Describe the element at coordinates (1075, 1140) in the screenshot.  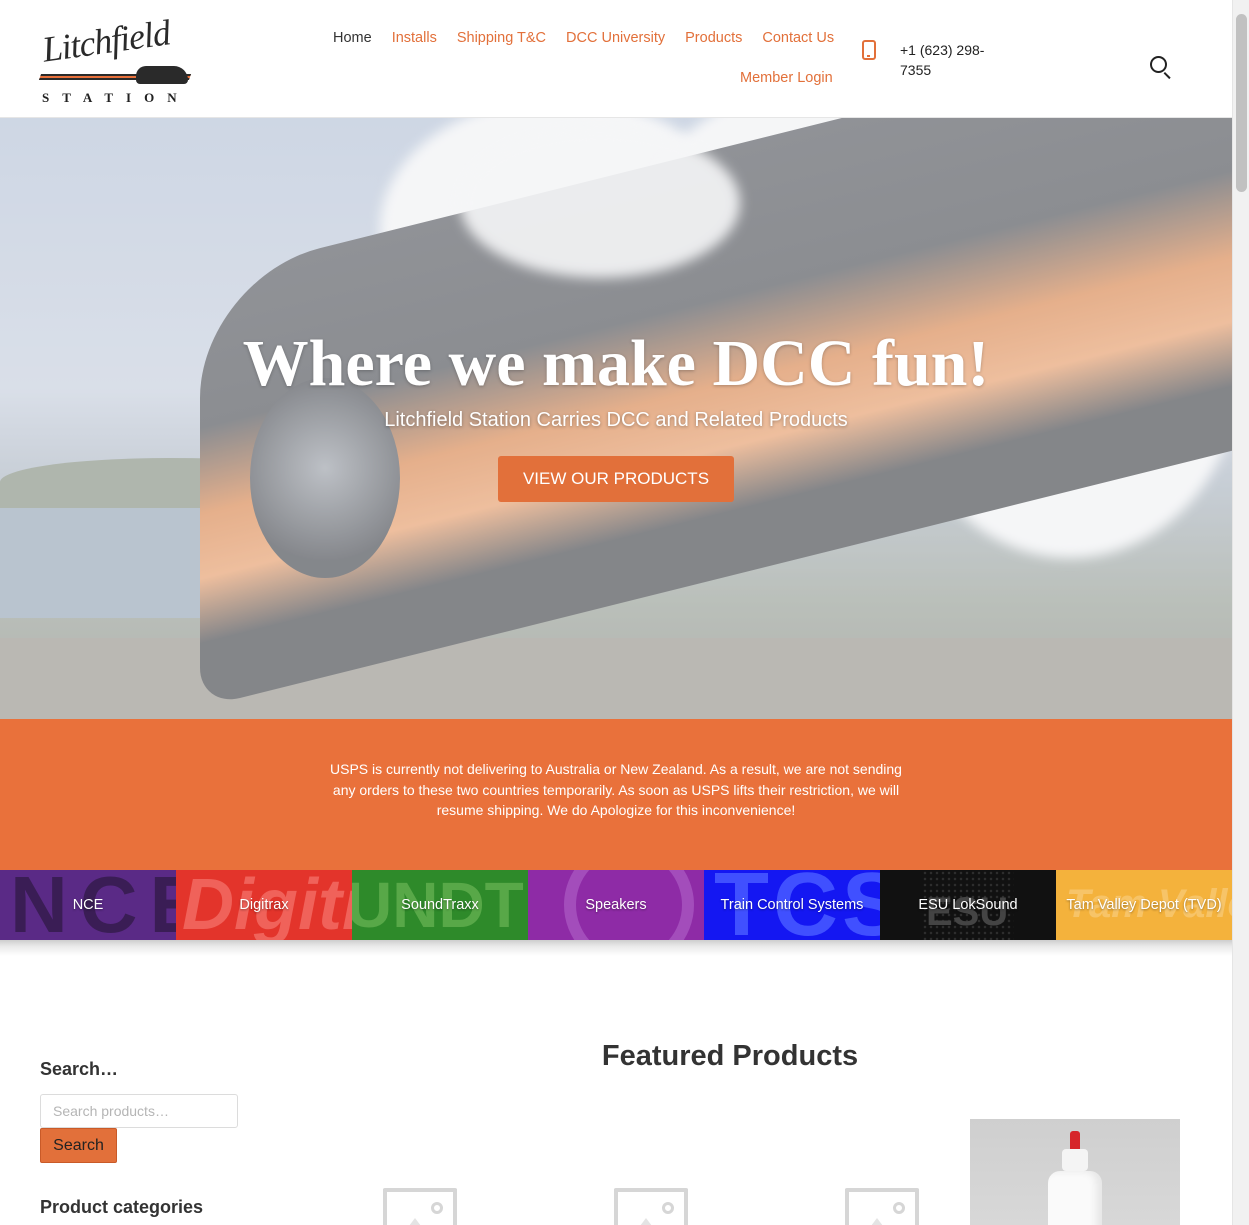
I see `bottle-cap` at that location.